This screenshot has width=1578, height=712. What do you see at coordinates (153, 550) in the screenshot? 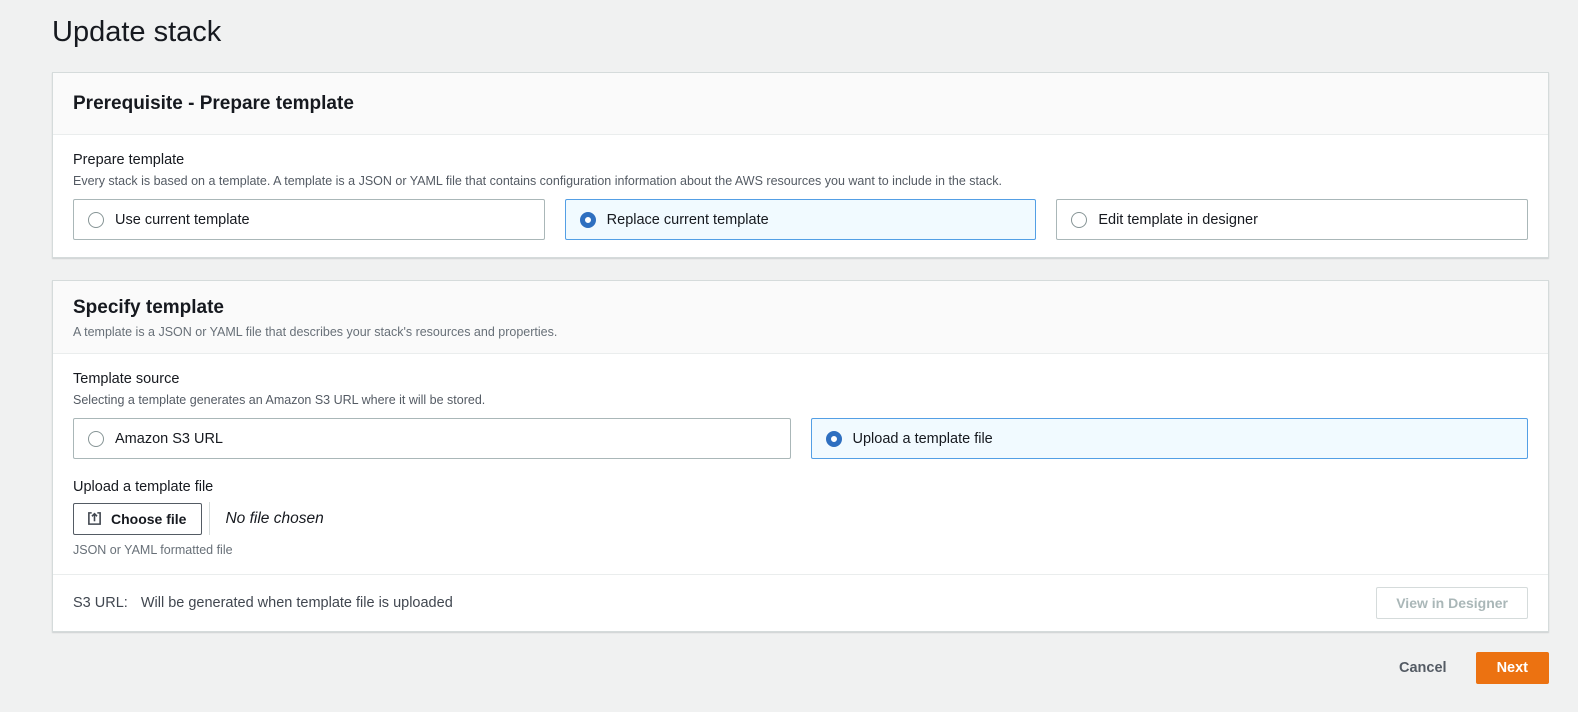
I see `upload-helper-text: JSON or YAML formatted file` at bounding box center [153, 550].